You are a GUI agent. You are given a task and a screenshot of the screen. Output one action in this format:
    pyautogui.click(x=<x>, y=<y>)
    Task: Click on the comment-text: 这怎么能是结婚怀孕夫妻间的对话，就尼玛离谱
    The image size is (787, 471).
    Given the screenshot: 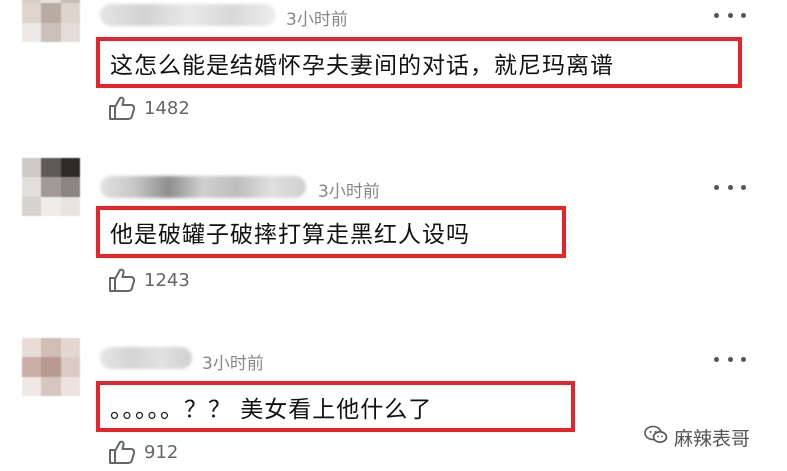 What is the action you would take?
    pyautogui.click(x=419, y=62)
    